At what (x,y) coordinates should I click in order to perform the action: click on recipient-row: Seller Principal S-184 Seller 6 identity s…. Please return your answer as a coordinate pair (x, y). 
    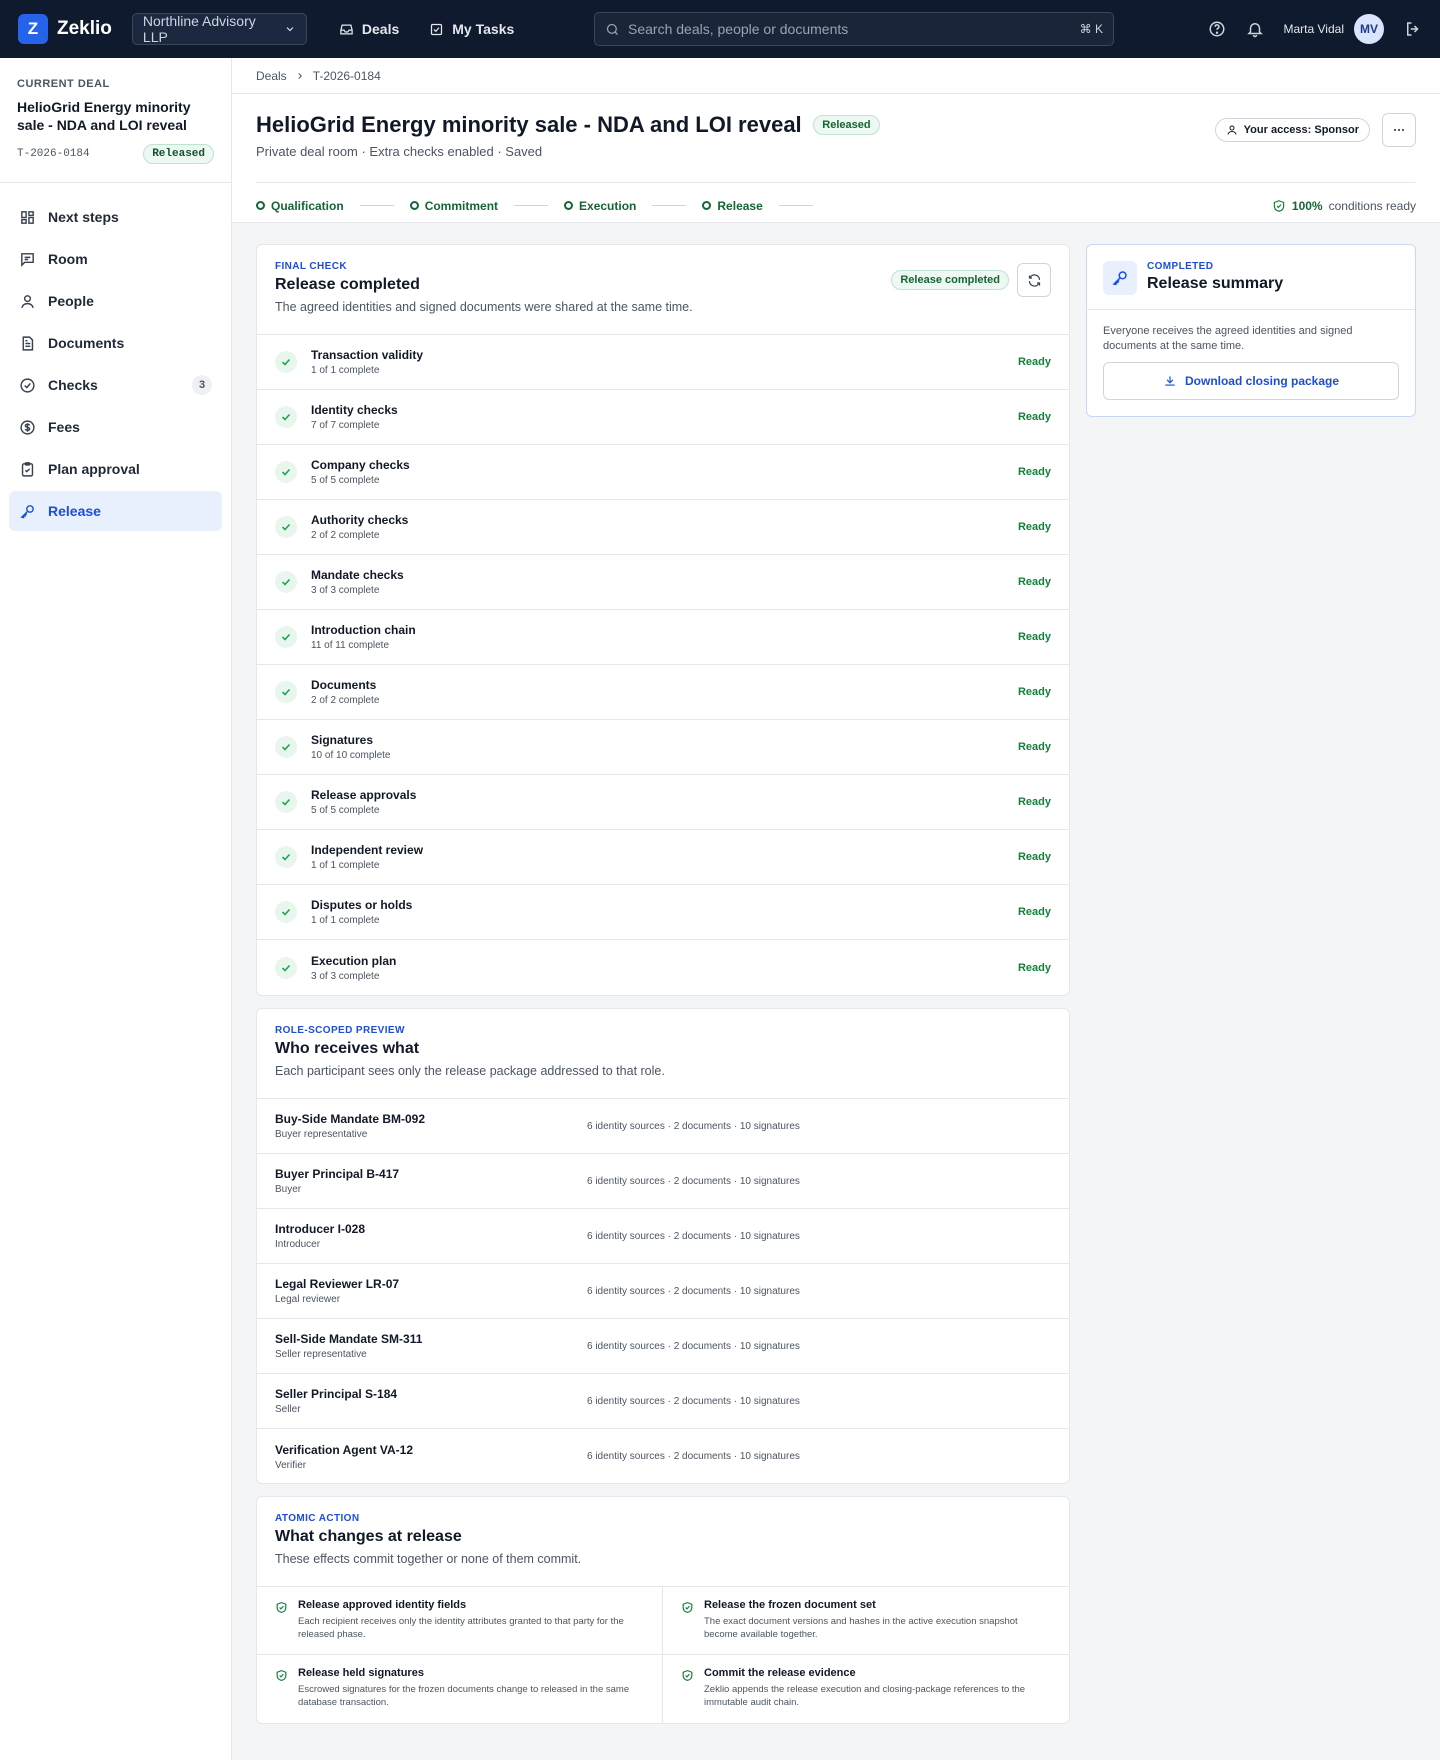
    Looking at the image, I should click on (663, 1401).